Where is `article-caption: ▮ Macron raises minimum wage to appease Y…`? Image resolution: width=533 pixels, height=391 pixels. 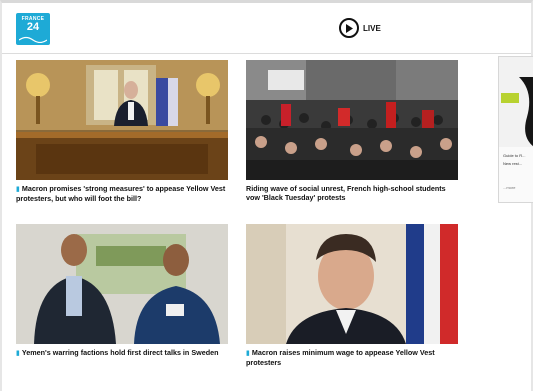
article-caption: ▮ Macron raises minimum wage to appease Y… is located at coordinates (352, 357).